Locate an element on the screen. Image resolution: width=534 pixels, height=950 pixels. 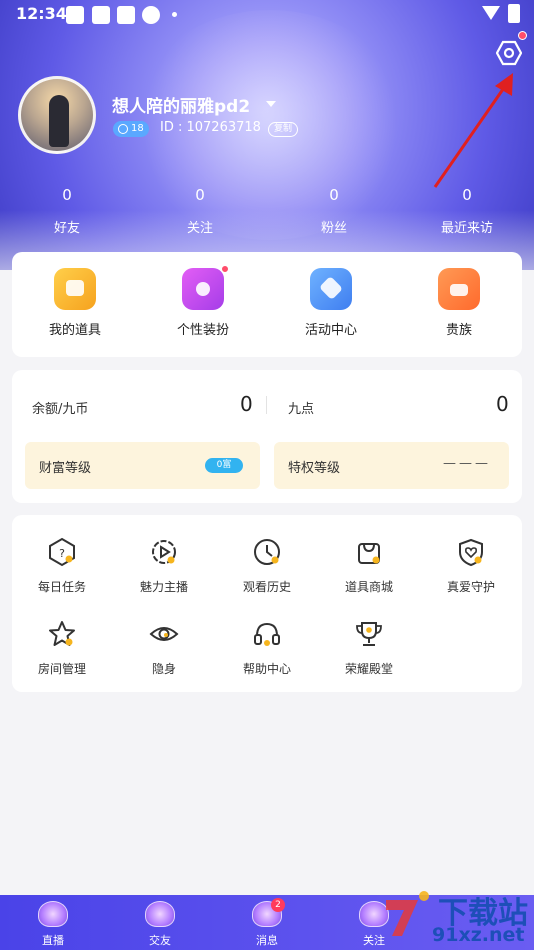
clock-icon is located at coordinates (267, 552).